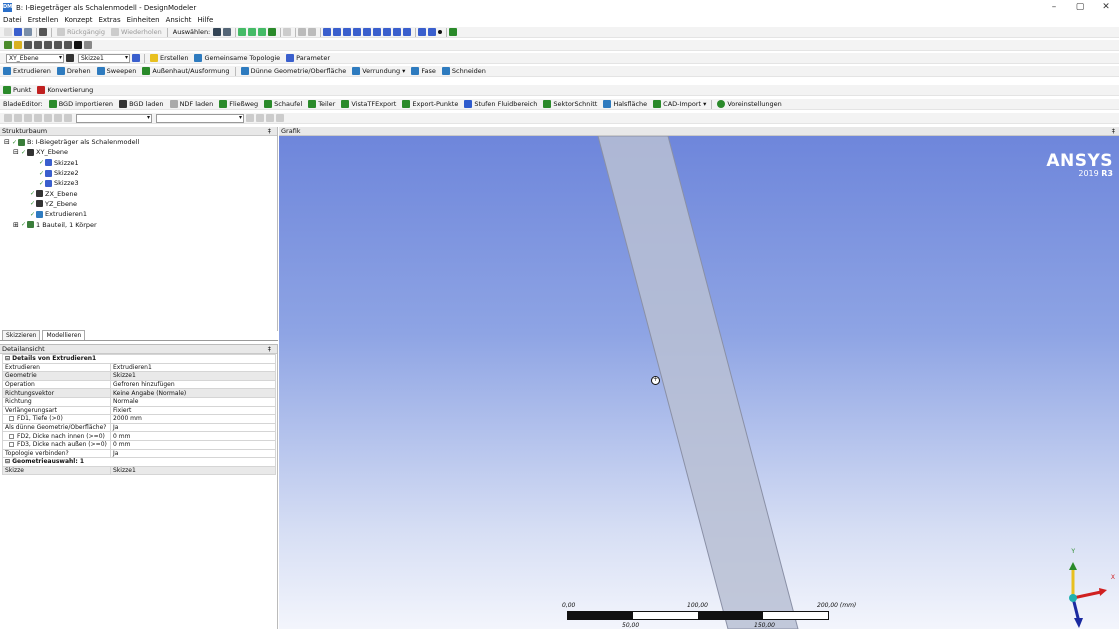 This screenshot has height=629, width=1119. I want to click on sector-cut-button: SektorSchnitt, so click(570, 104).